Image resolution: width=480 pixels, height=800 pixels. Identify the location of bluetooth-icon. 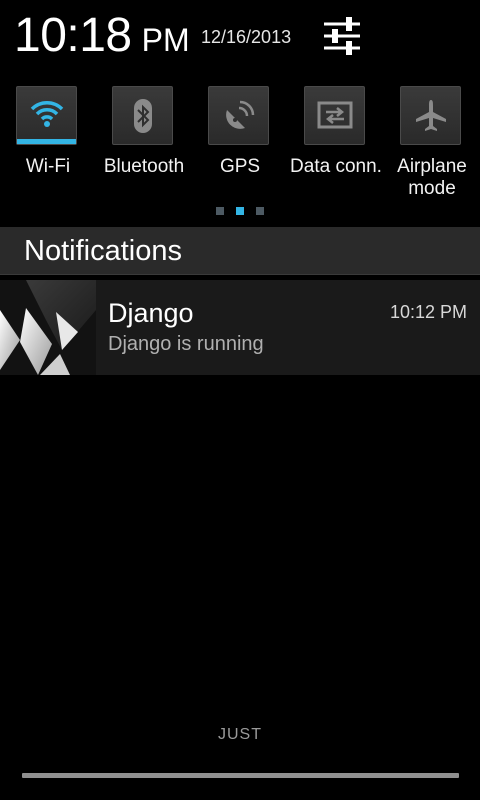
(143, 116).